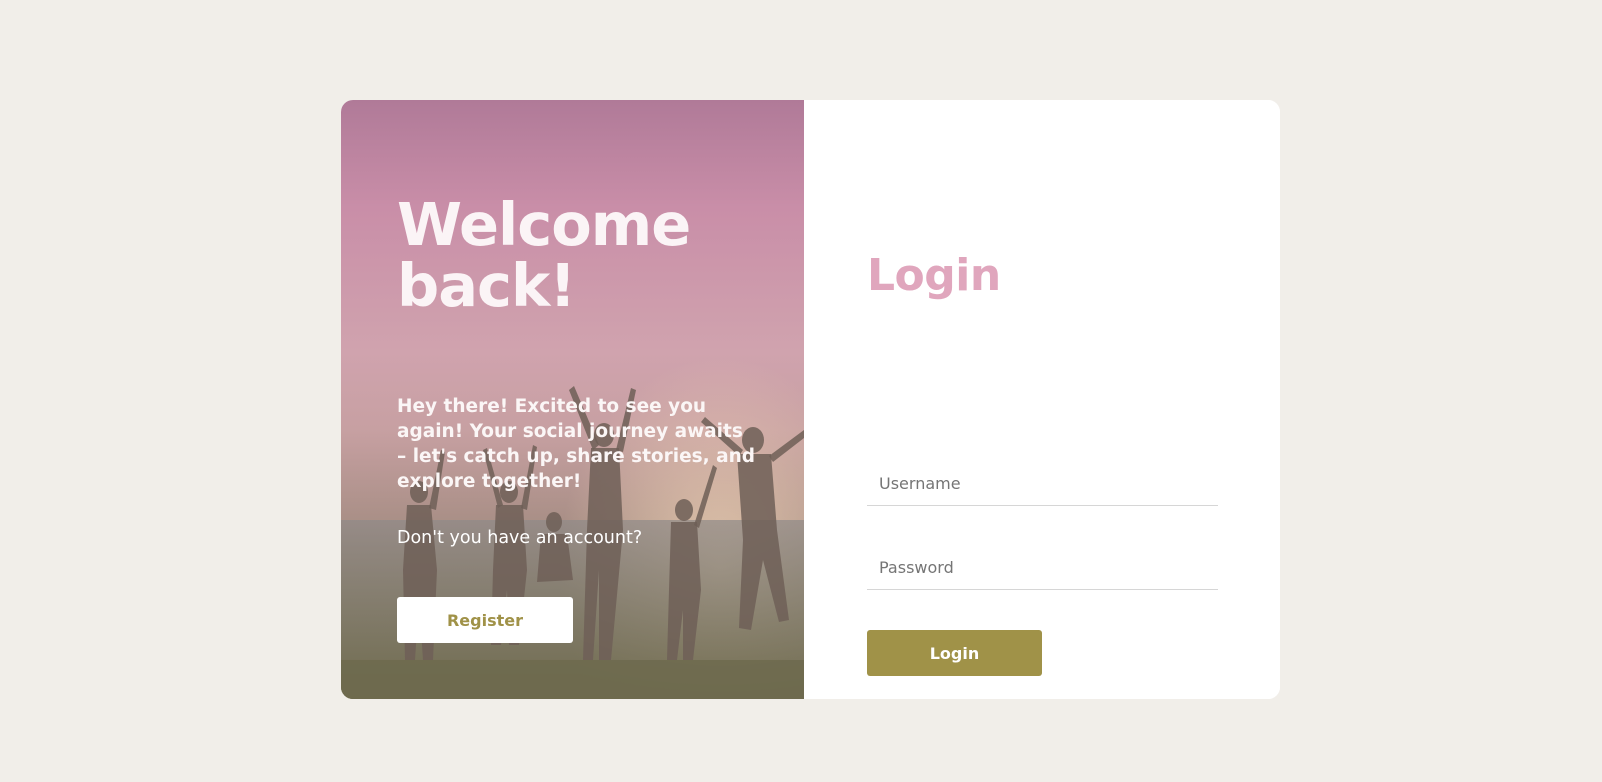 Image resolution: width=1602 pixels, height=782 pixels. I want to click on login-title: Login, so click(934, 275).